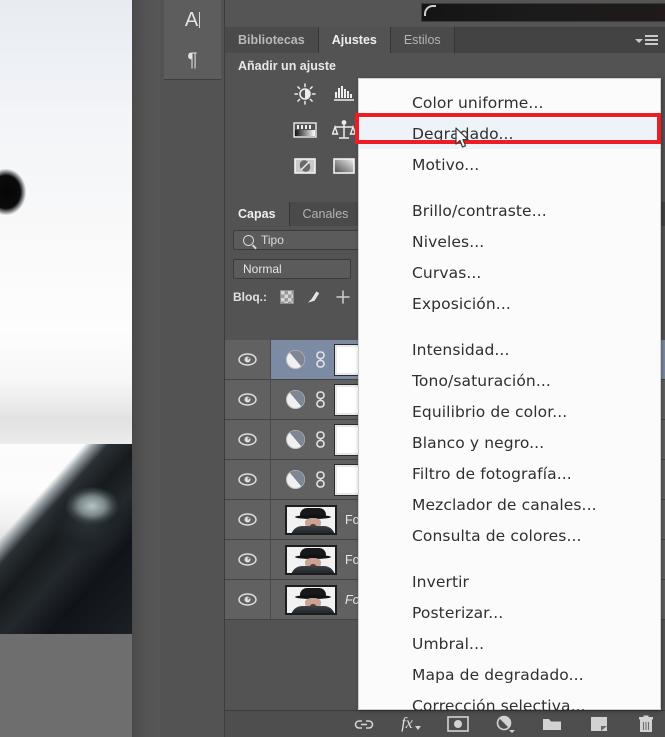 This screenshot has width=665, height=737. What do you see at coordinates (305, 94) in the screenshot?
I see `brightness-contrast-icon` at bounding box center [305, 94].